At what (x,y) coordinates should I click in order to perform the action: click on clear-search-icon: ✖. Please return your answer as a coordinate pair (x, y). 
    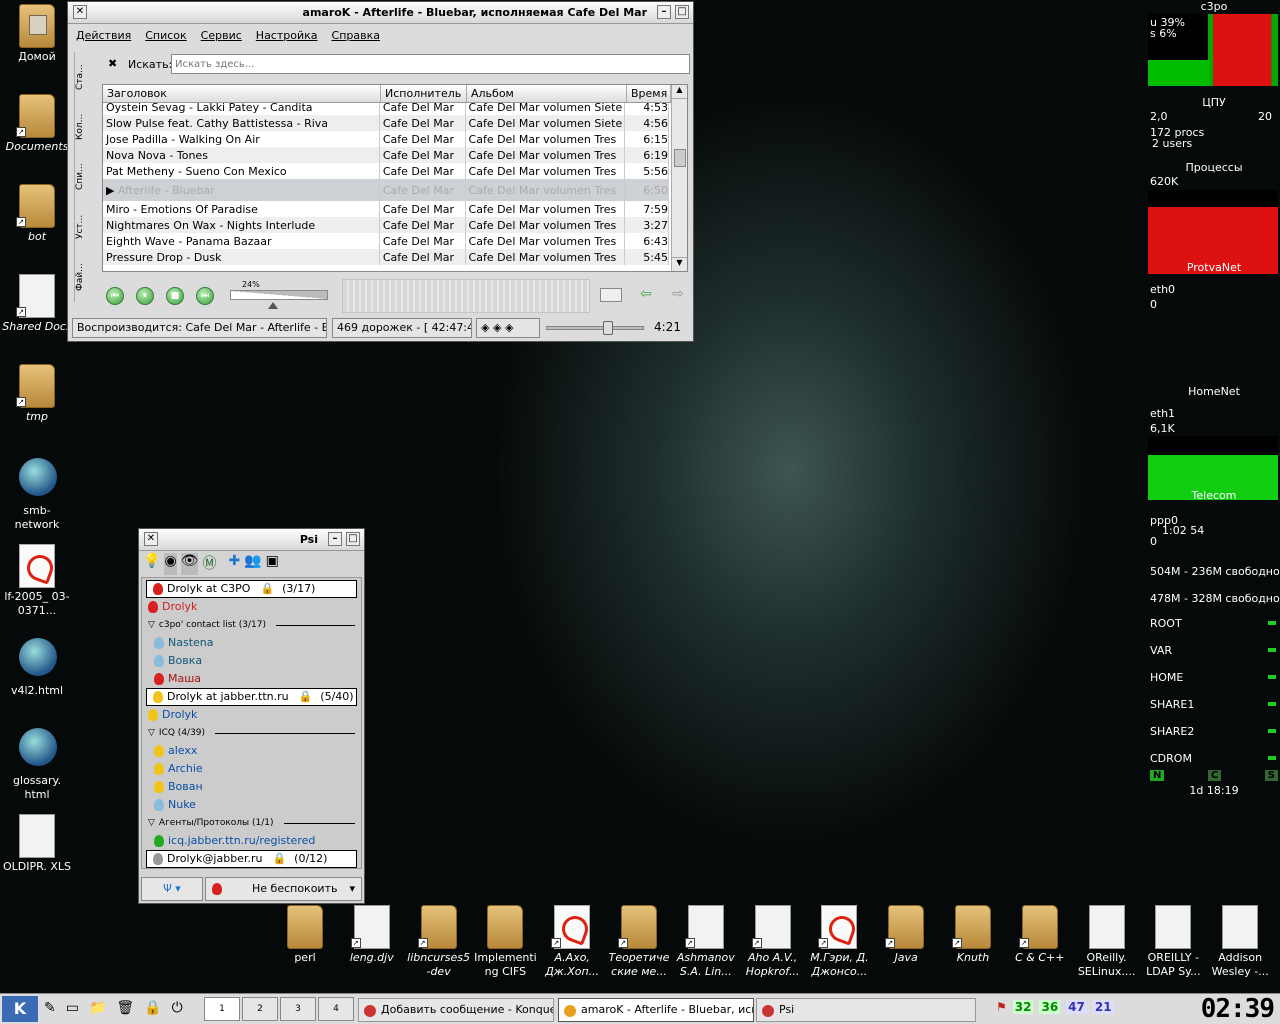
    Looking at the image, I should click on (112, 63).